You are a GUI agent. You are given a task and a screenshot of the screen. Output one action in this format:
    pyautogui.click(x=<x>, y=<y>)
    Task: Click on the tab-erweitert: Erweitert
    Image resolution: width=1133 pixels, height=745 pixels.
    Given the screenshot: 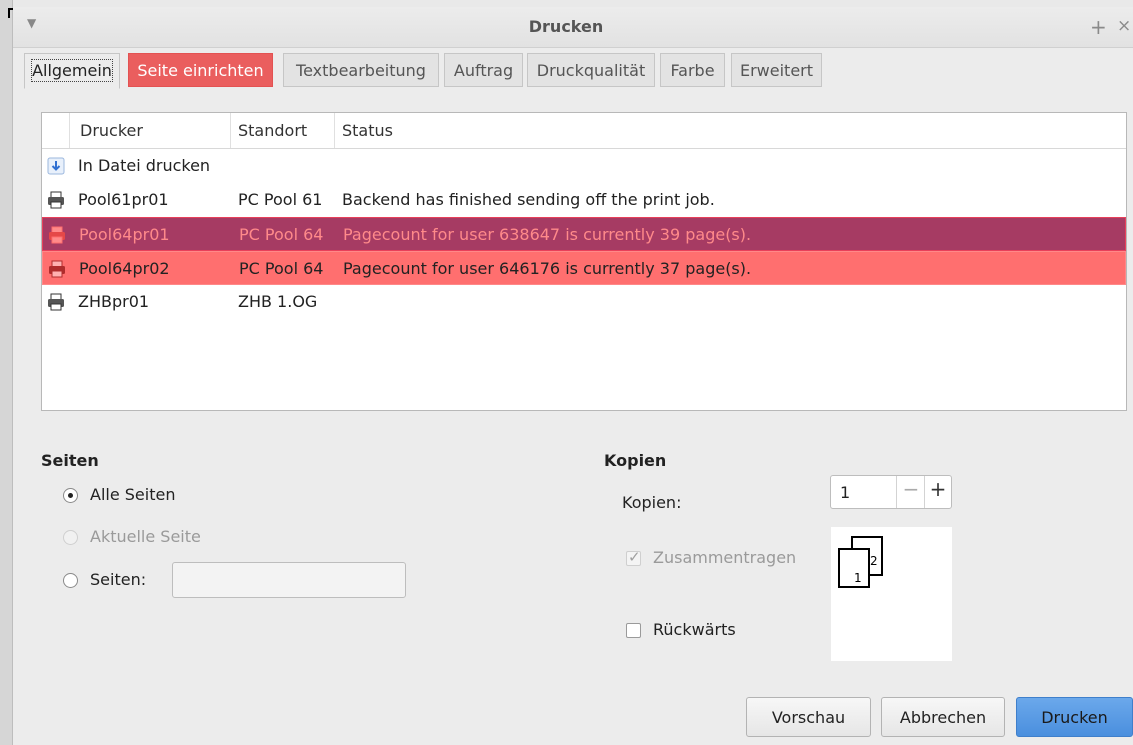 What is the action you would take?
    pyautogui.click(x=776, y=70)
    